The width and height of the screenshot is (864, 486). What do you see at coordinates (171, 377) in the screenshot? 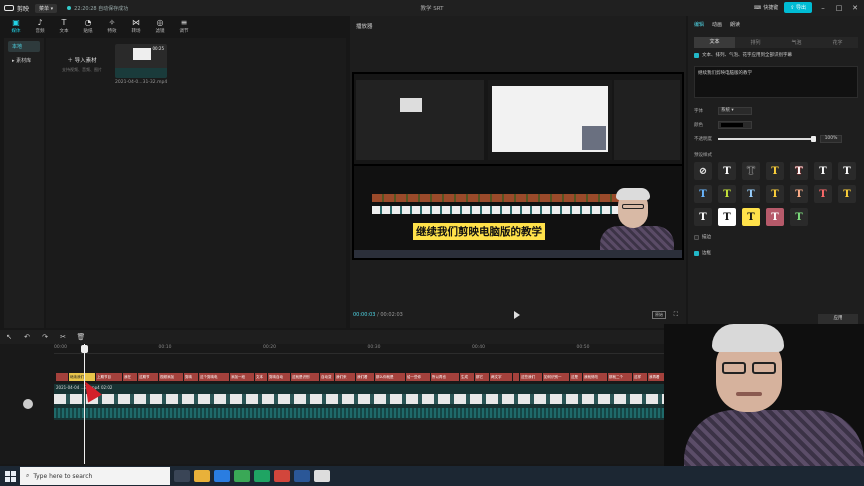
I see `subtitle-clip: 视频添加` at bounding box center [171, 377].